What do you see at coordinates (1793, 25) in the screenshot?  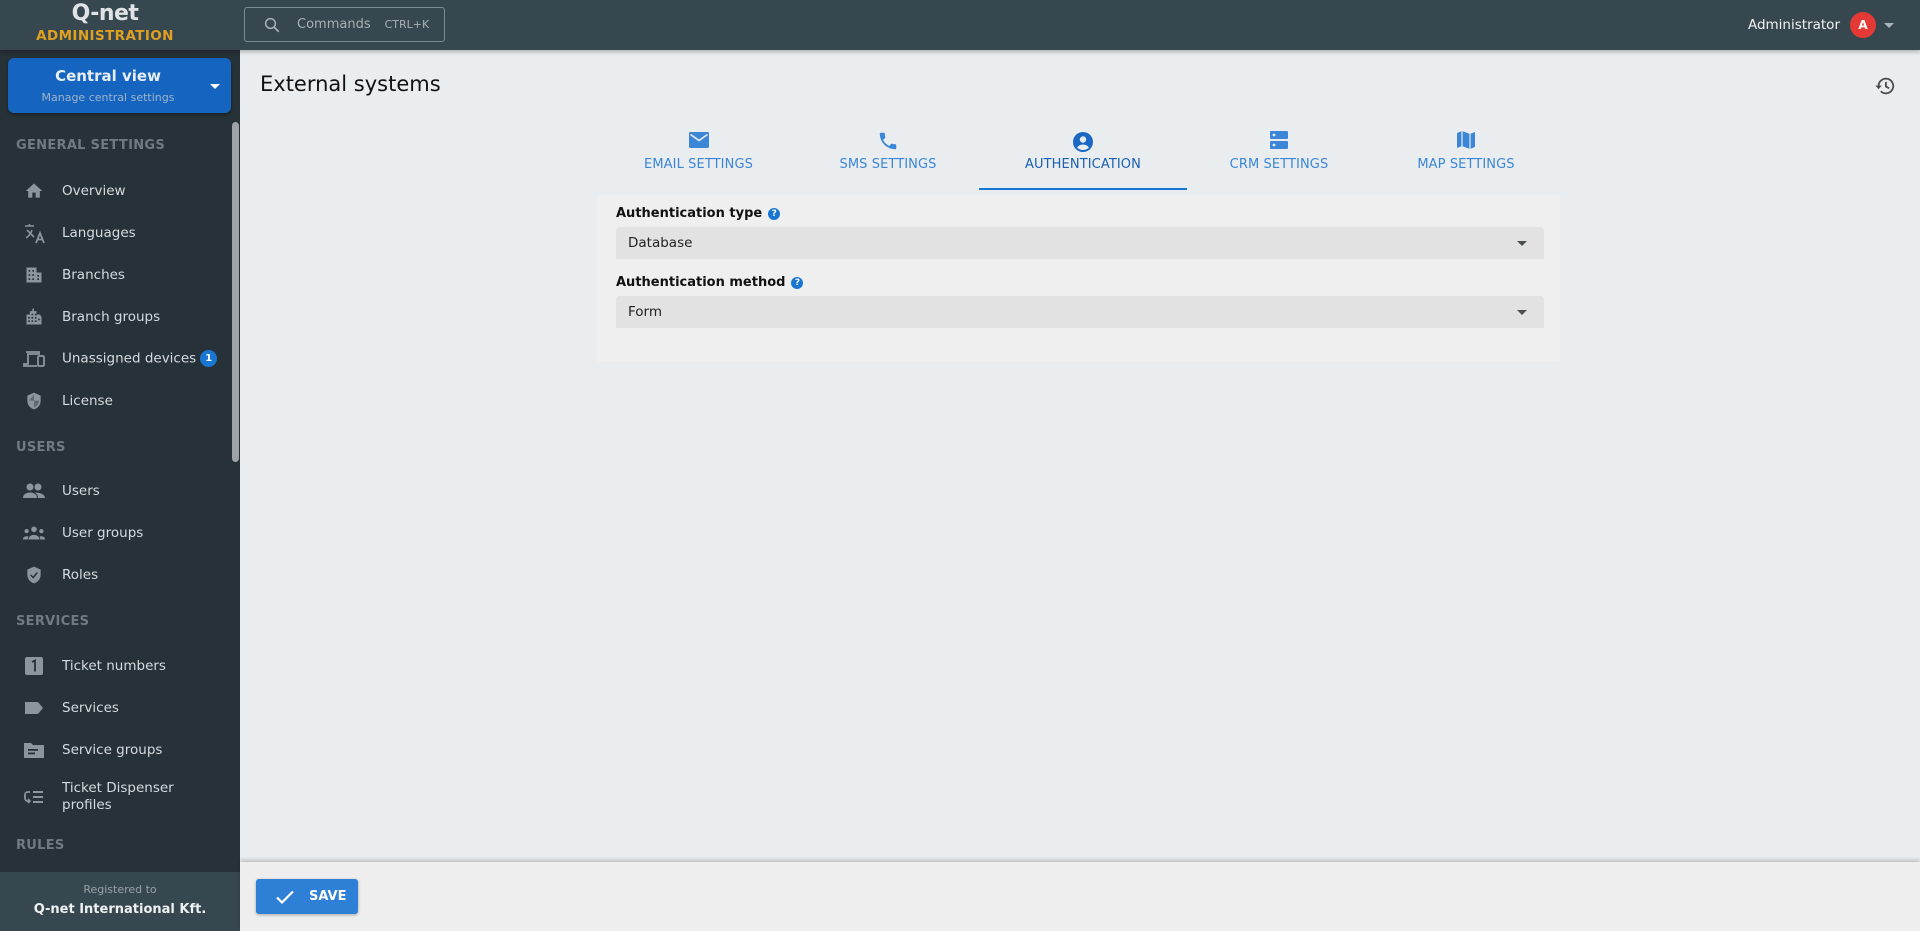 I see `user-name: Administrator` at bounding box center [1793, 25].